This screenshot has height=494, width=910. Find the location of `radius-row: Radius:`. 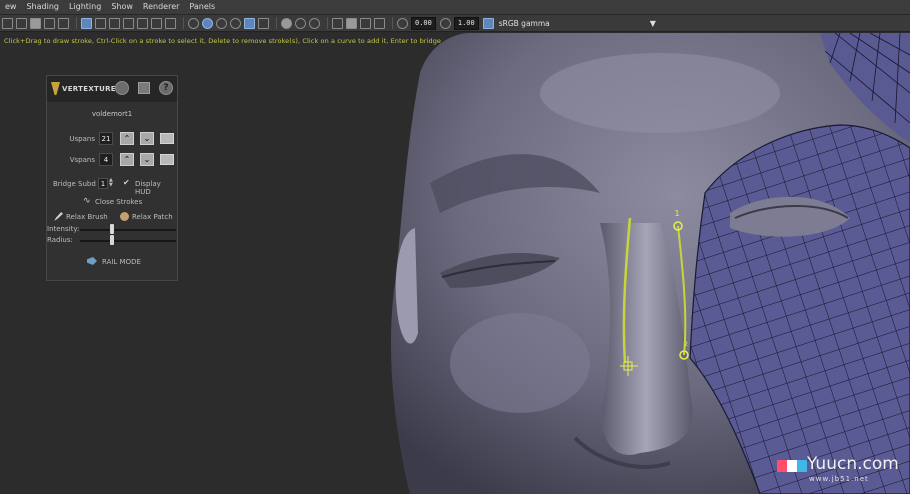

radius-row: Radius: is located at coordinates (112, 240).